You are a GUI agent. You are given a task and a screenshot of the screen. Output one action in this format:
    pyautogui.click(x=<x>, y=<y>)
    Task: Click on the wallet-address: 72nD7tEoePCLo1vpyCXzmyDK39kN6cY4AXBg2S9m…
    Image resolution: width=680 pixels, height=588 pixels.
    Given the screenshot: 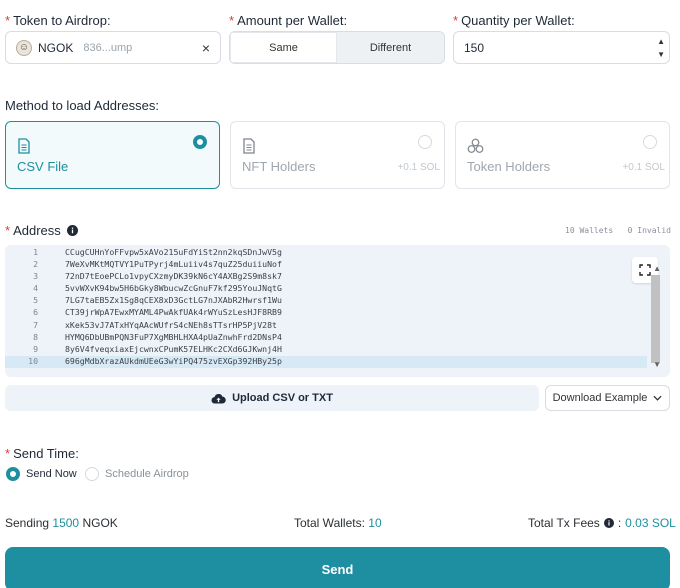 What is the action you would take?
    pyautogui.click(x=173, y=276)
    